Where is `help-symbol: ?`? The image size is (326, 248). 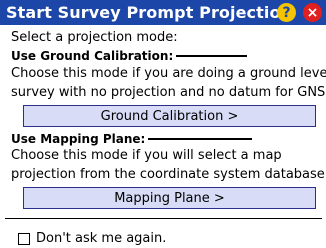
help-symbol: ? is located at coordinates (286, 12).